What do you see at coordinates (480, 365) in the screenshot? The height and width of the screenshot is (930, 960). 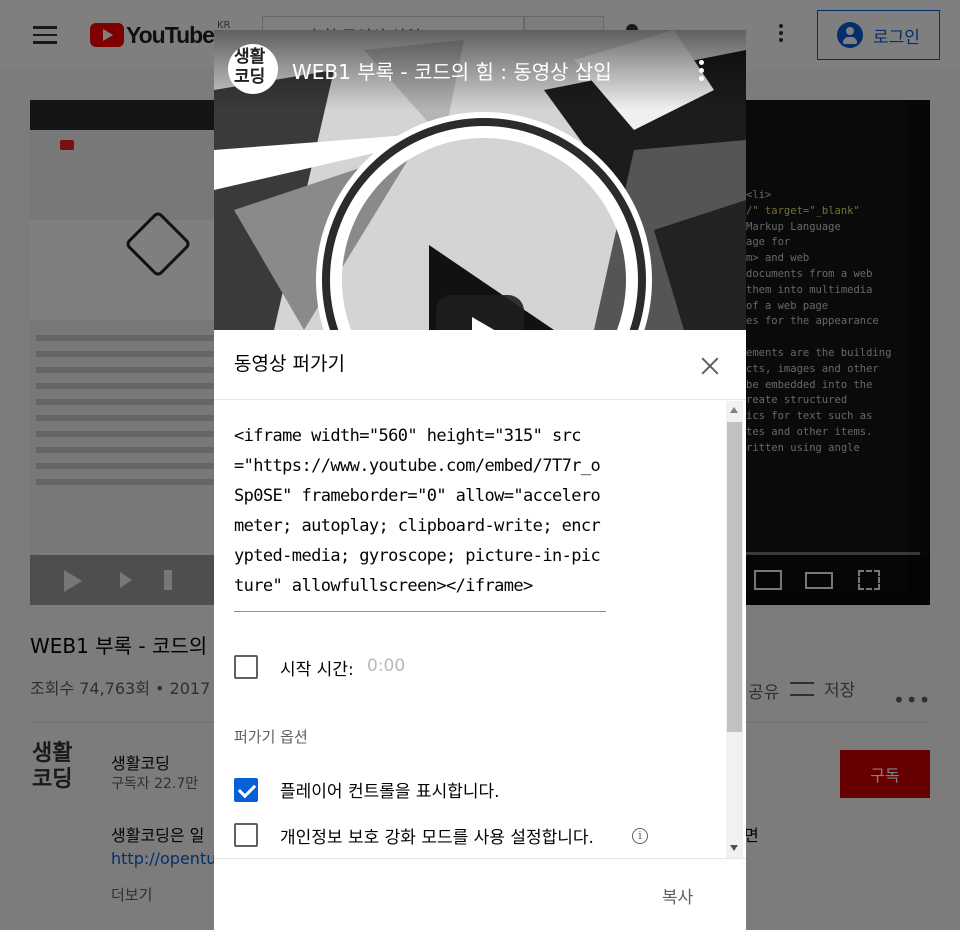 I see `dialog-header: 동영상 퍼가기` at bounding box center [480, 365].